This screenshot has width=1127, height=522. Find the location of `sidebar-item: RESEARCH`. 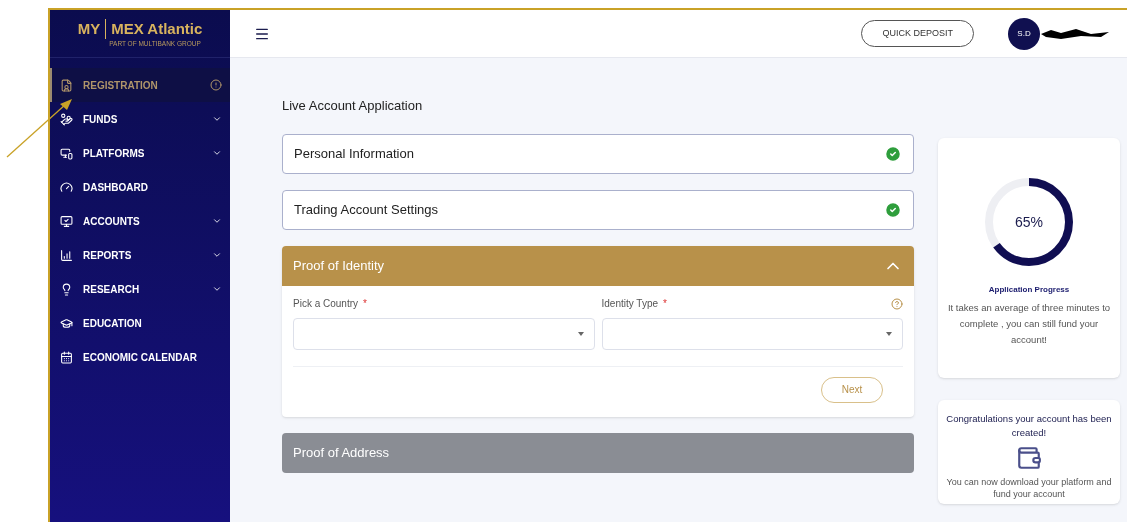

sidebar-item: RESEARCH is located at coordinates (140, 289).